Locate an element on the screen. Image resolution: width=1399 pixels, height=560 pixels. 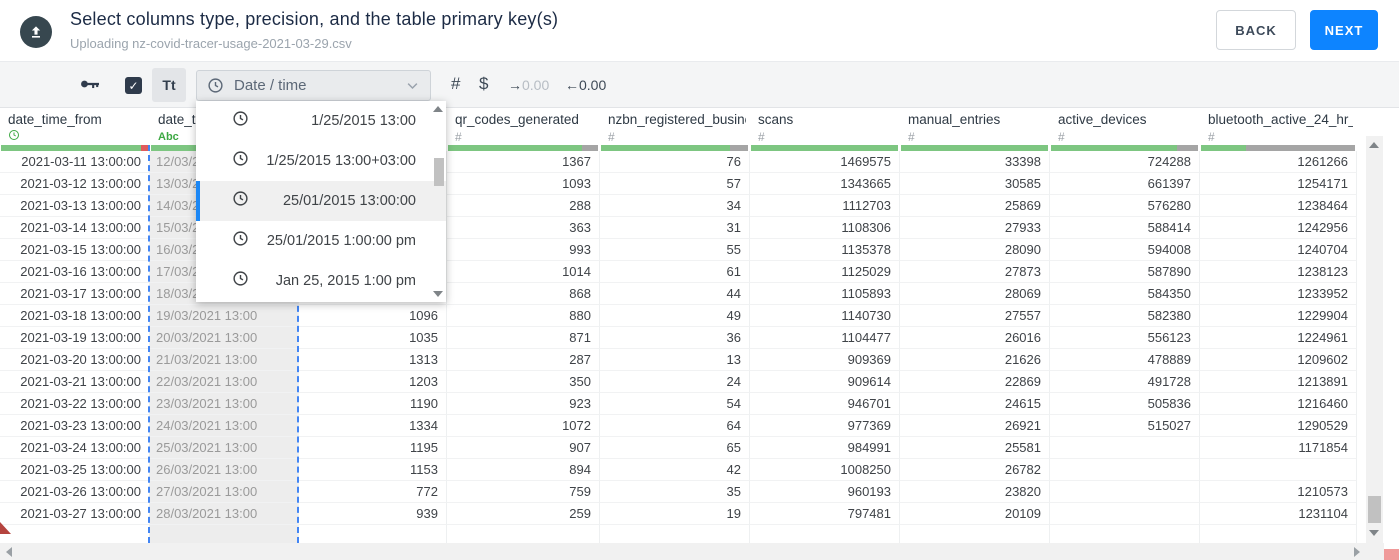
table-cell: 1195 is located at coordinates (373, 448).